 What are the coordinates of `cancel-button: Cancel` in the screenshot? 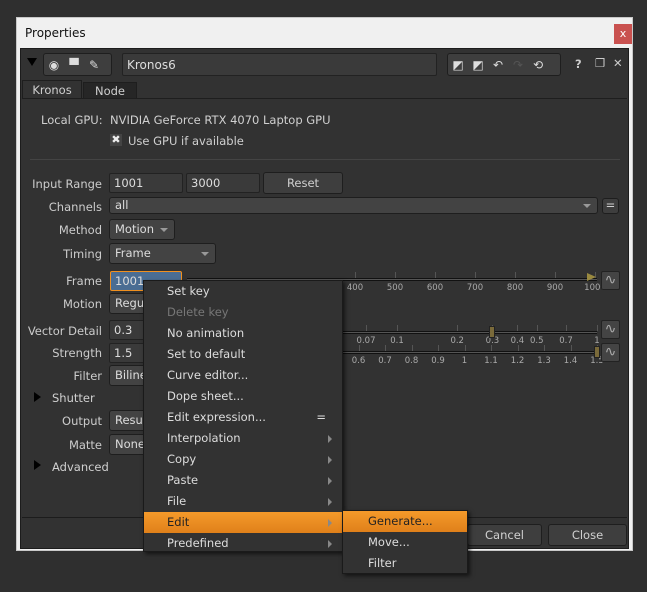 It's located at (504, 535).